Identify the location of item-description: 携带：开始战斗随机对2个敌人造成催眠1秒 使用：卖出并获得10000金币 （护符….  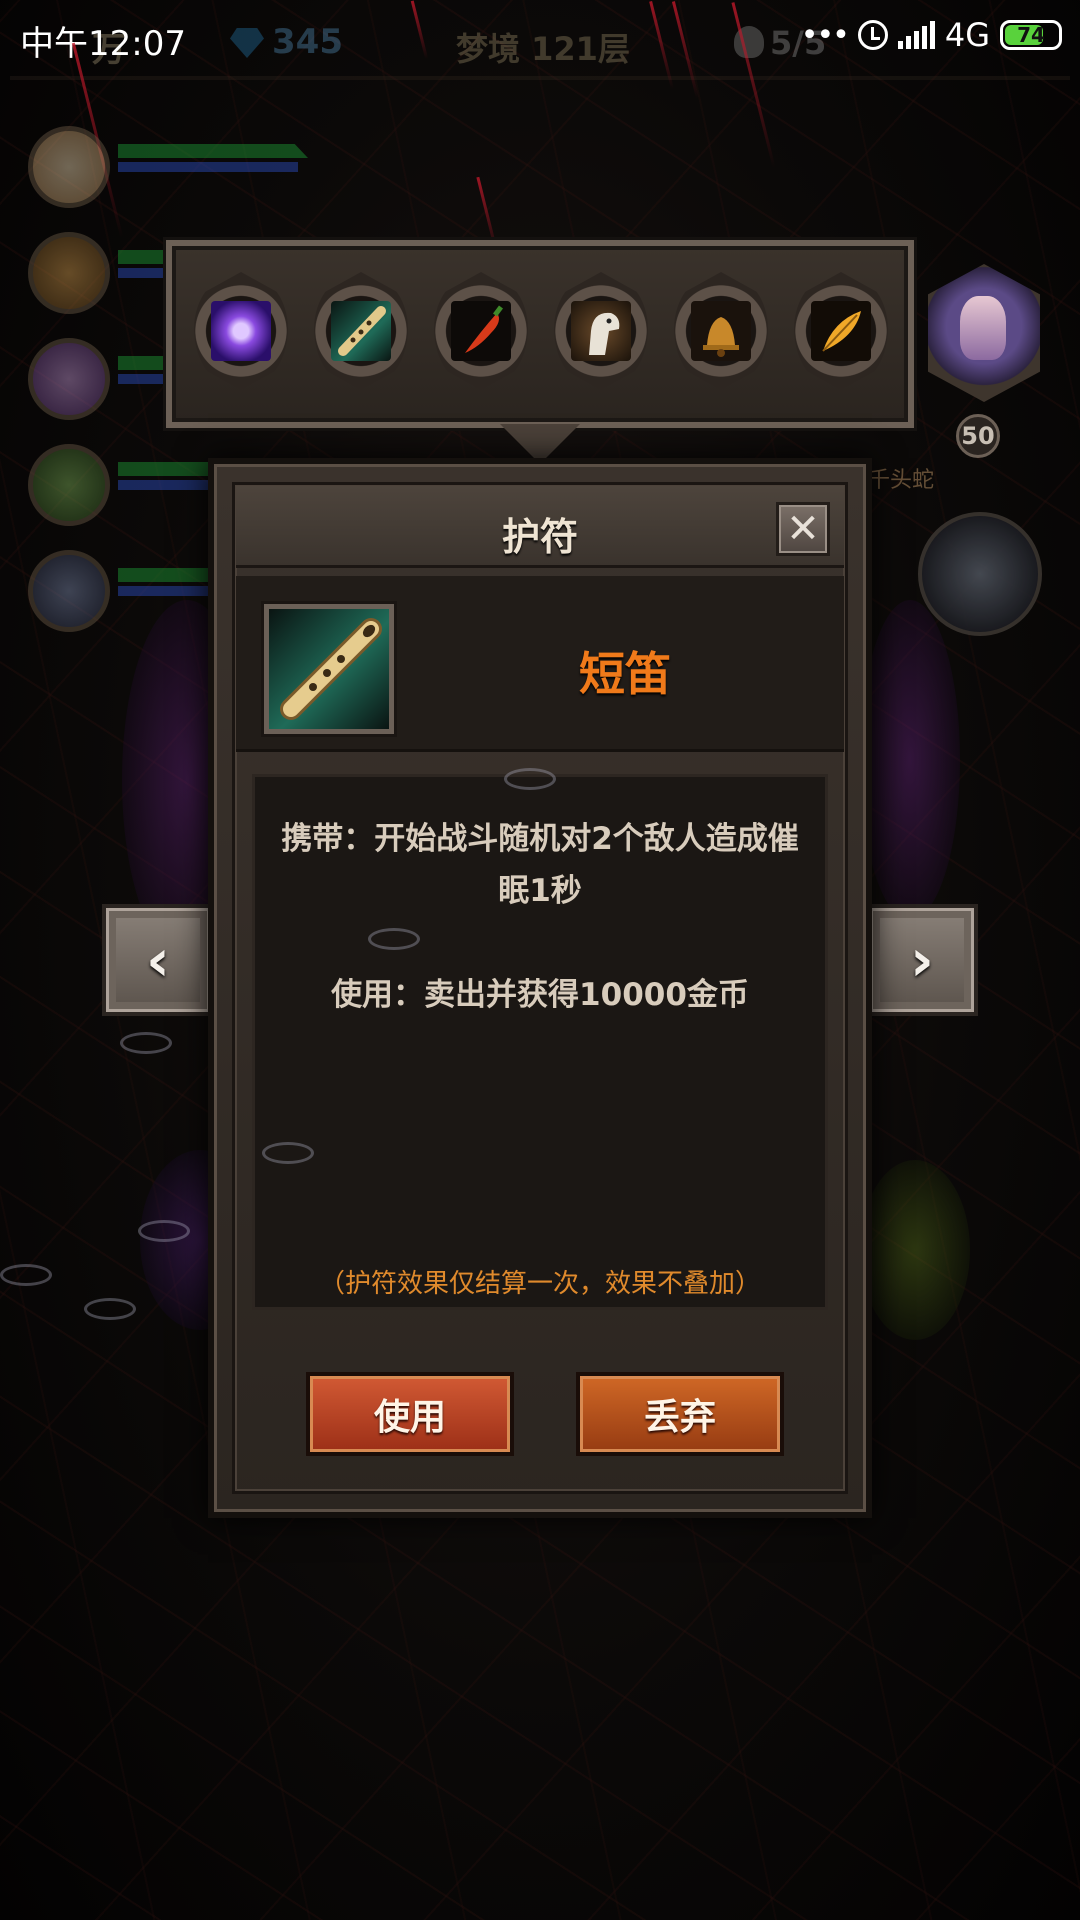
(540, 1042).